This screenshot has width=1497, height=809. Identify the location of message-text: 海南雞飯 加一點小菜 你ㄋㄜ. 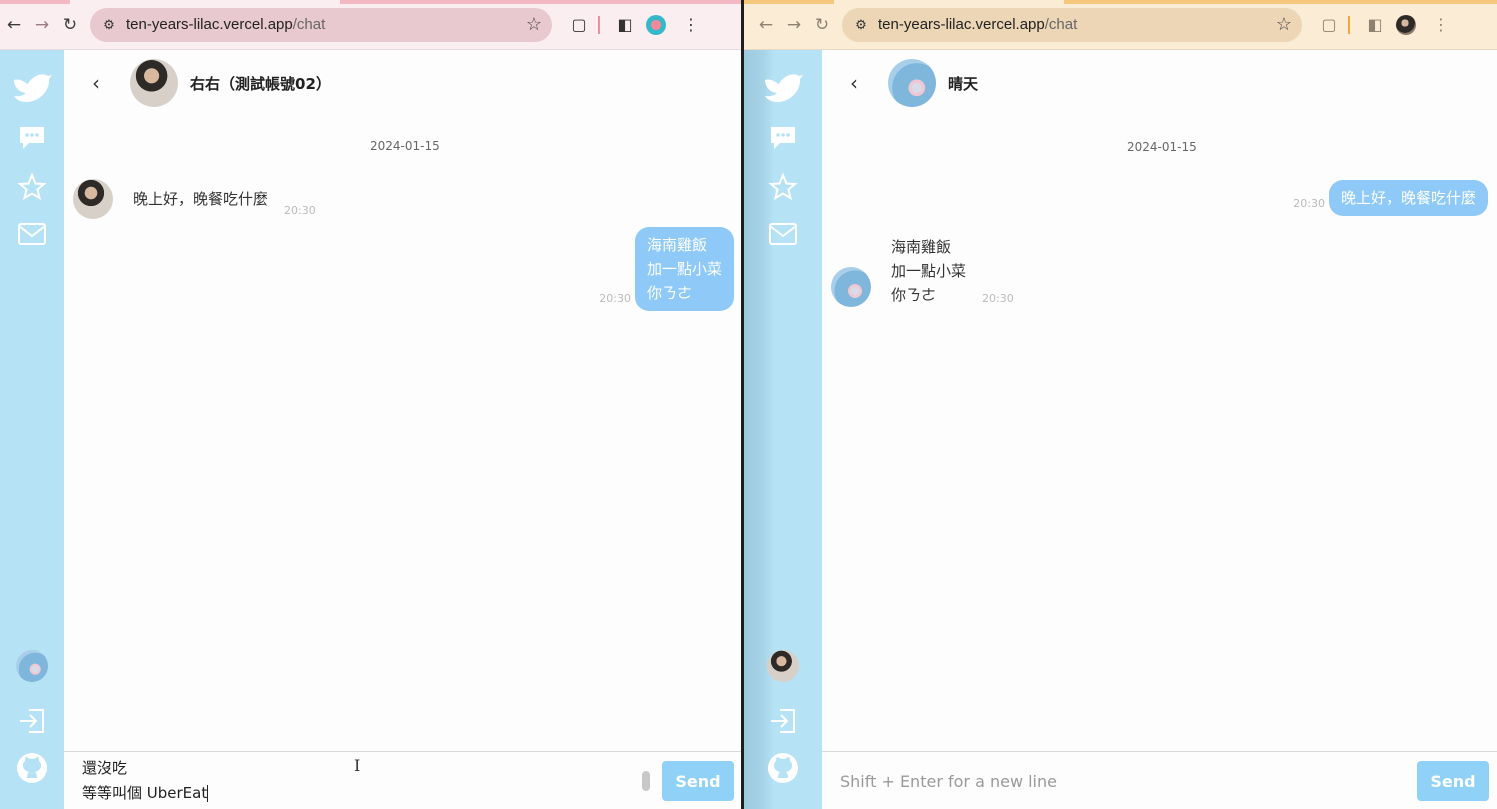
(929, 271).